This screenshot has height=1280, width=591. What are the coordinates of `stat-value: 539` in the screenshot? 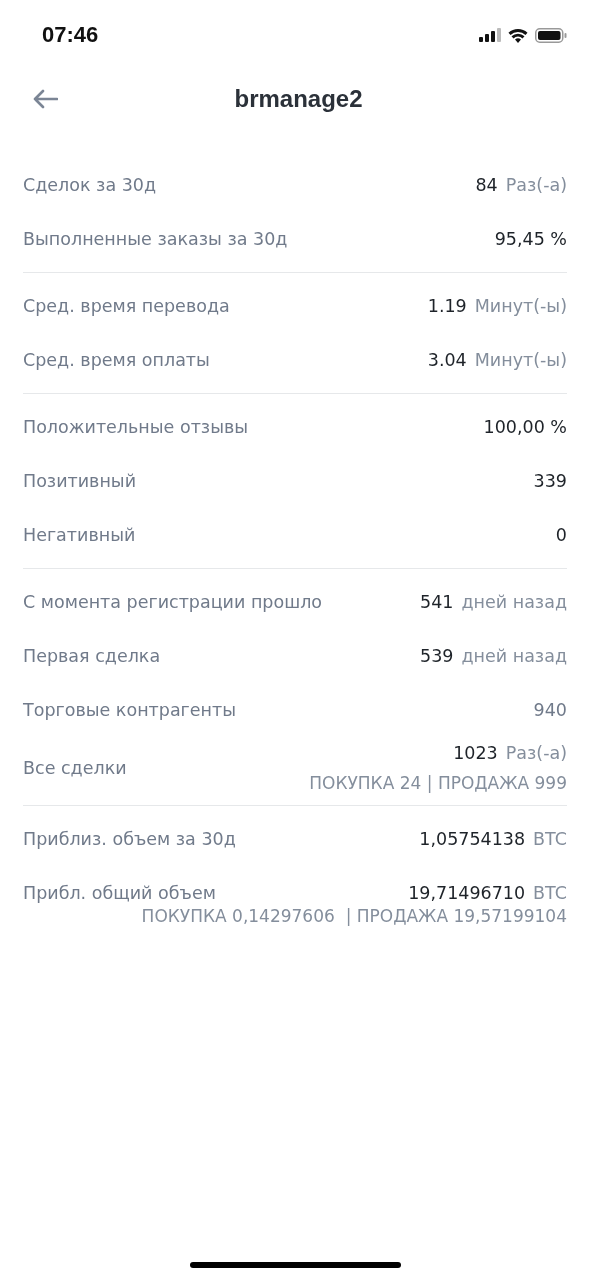 It's located at (437, 656).